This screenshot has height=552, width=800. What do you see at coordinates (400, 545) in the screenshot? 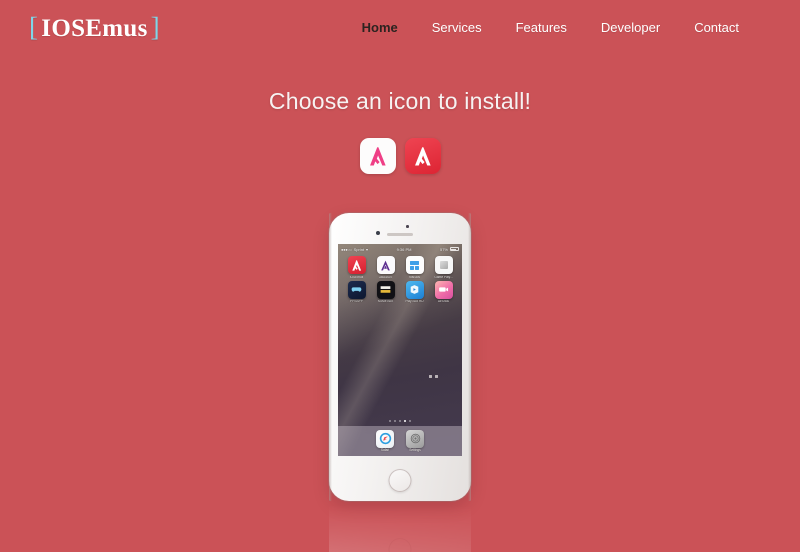
I see `phone-reflection-home-button` at bounding box center [400, 545].